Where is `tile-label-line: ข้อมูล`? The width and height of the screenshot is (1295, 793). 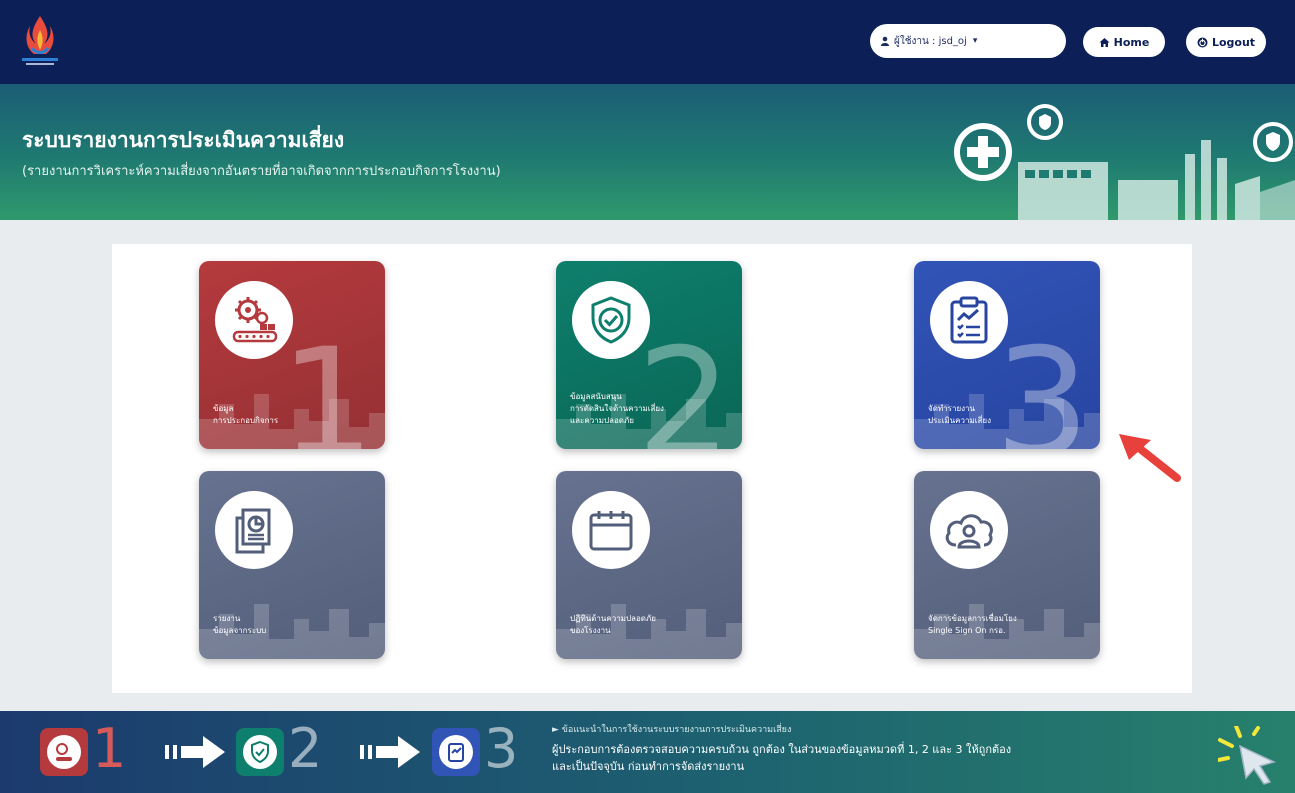 tile-label-line: ข้อมูล is located at coordinates (223, 408).